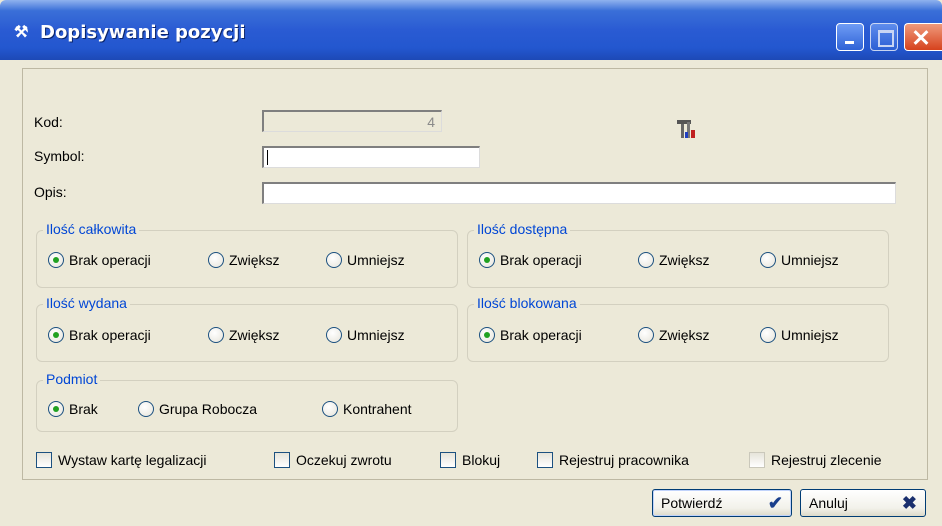 This screenshot has height=526, width=942. I want to click on kod-label: Kod:, so click(48, 122).